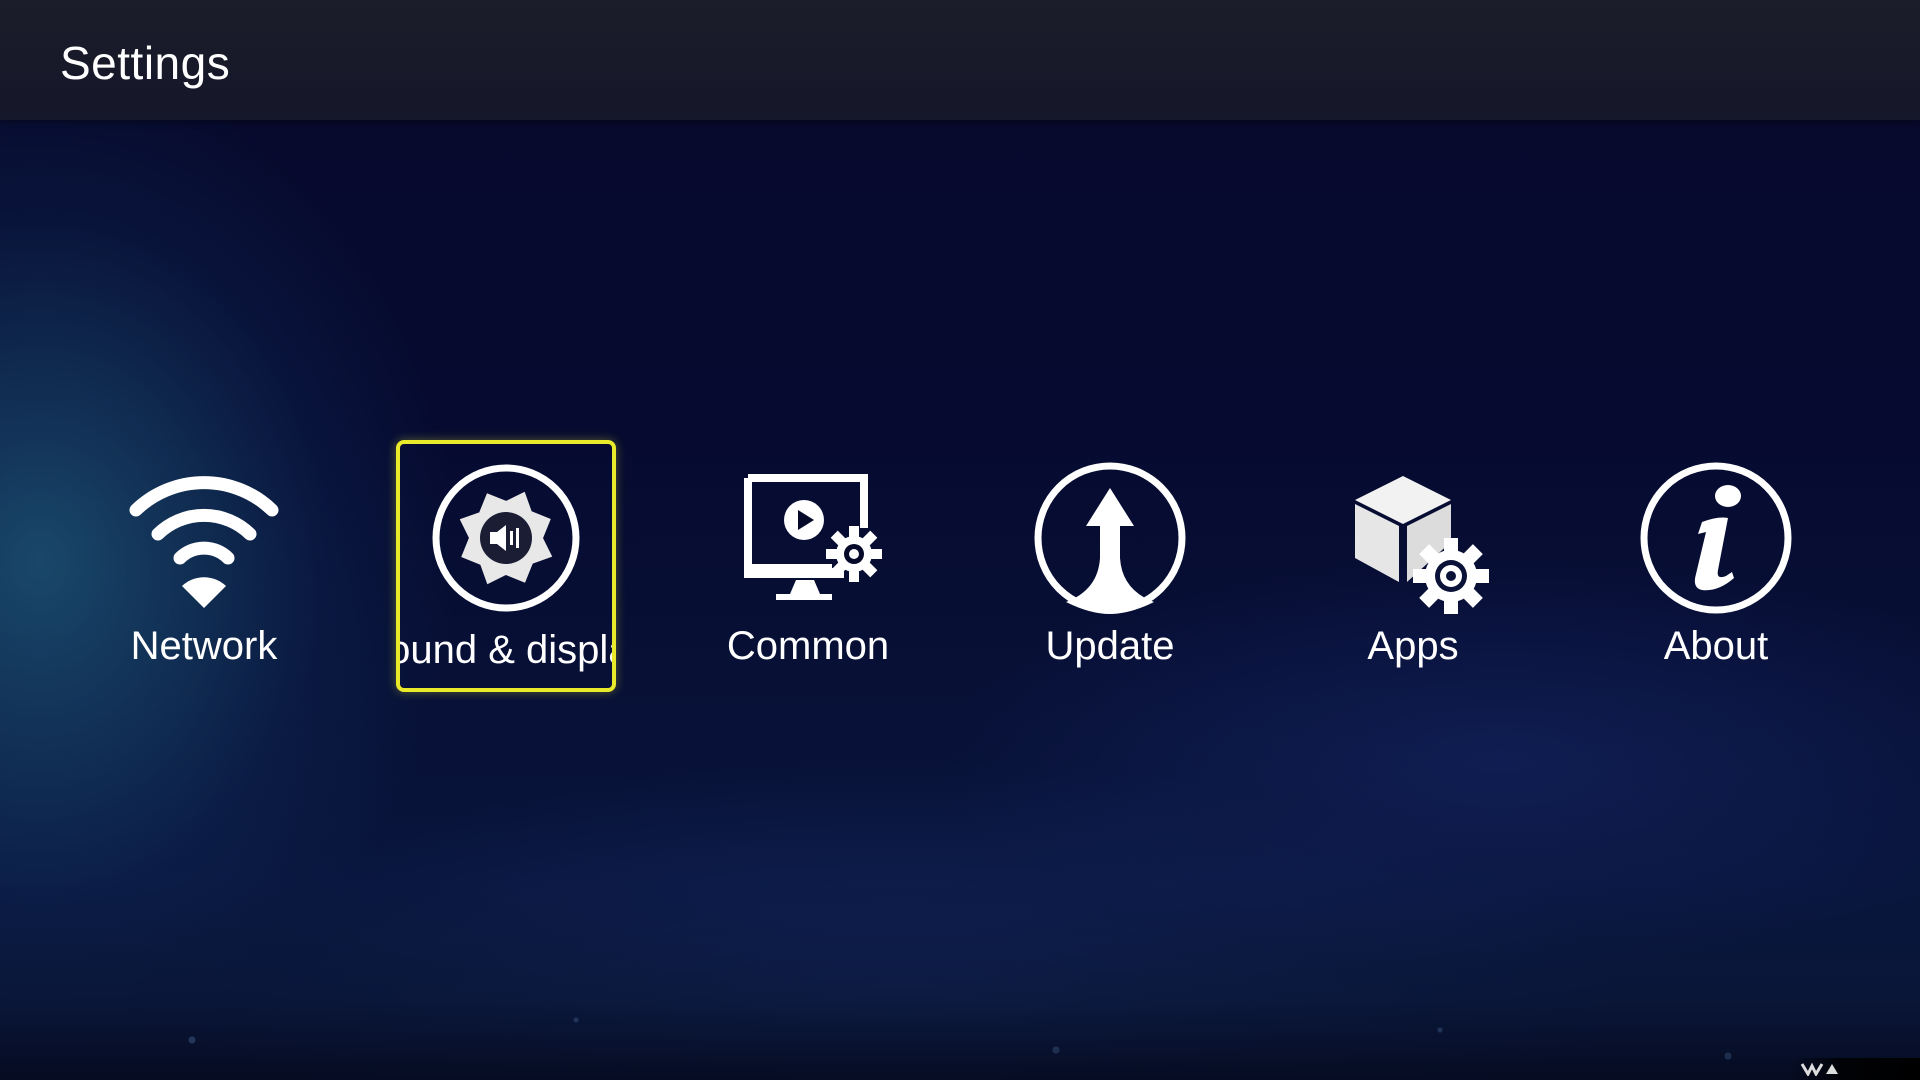  What do you see at coordinates (1110, 646) in the screenshot?
I see `menu-item-label: Update` at bounding box center [1110, 646].